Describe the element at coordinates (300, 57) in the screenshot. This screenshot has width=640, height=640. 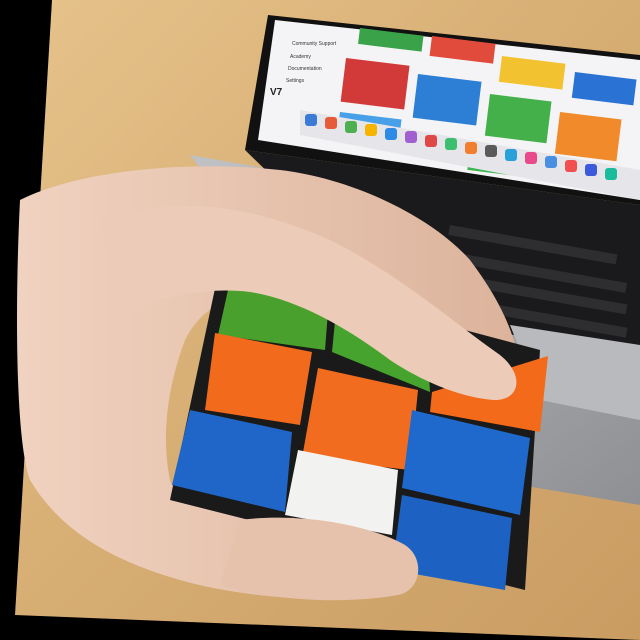
I see `sidebar-item: Academy` at that location.